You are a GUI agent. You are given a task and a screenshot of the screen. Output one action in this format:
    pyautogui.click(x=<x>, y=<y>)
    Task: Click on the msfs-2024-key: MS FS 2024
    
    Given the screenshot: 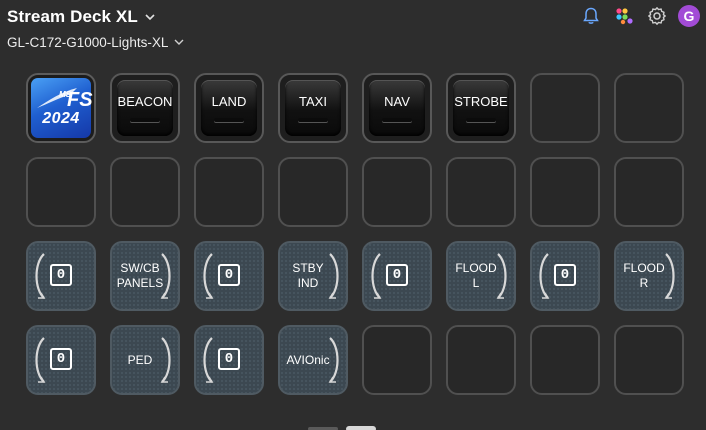 What is the action you would take?
    pyautogui.click(x=61, y=108)
    